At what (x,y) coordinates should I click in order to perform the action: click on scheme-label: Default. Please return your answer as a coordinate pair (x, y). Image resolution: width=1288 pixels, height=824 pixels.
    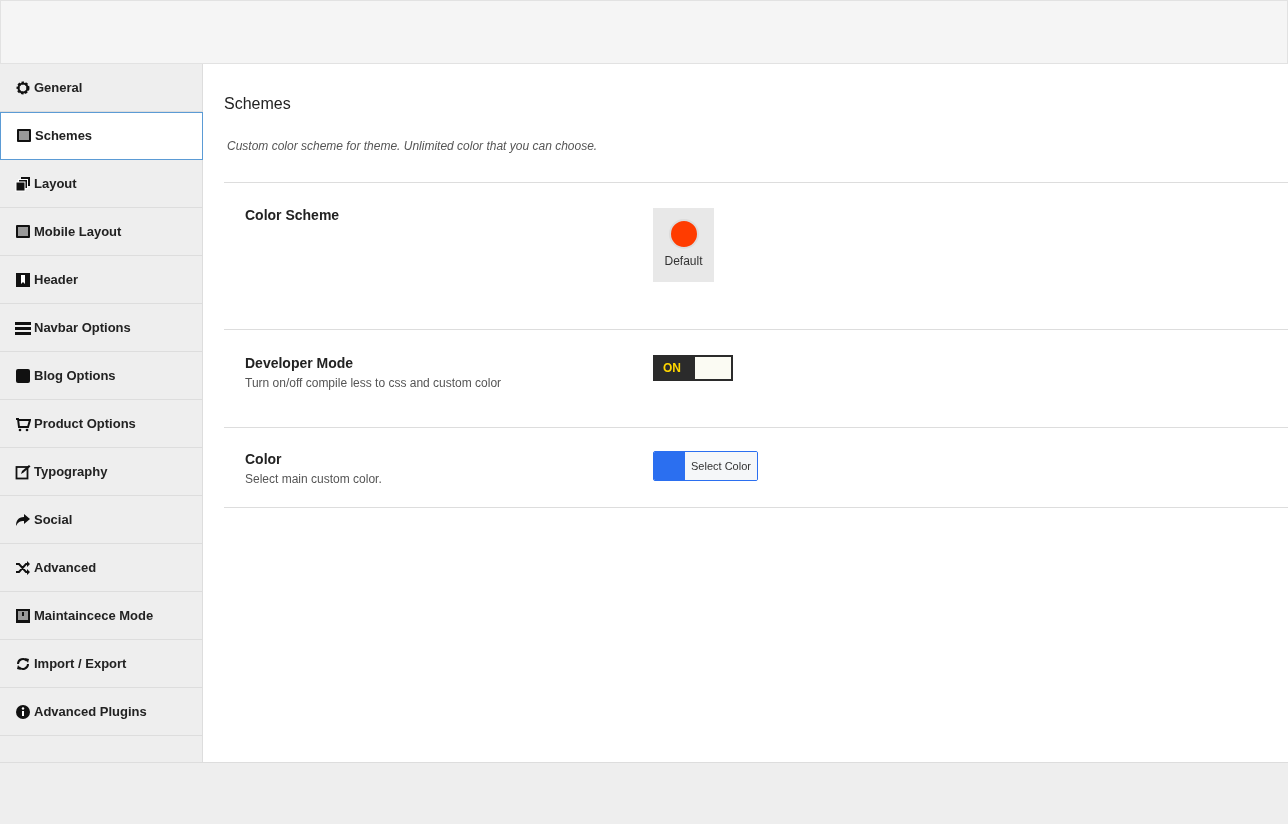
    Looking at the image, I should click on (683, 261).